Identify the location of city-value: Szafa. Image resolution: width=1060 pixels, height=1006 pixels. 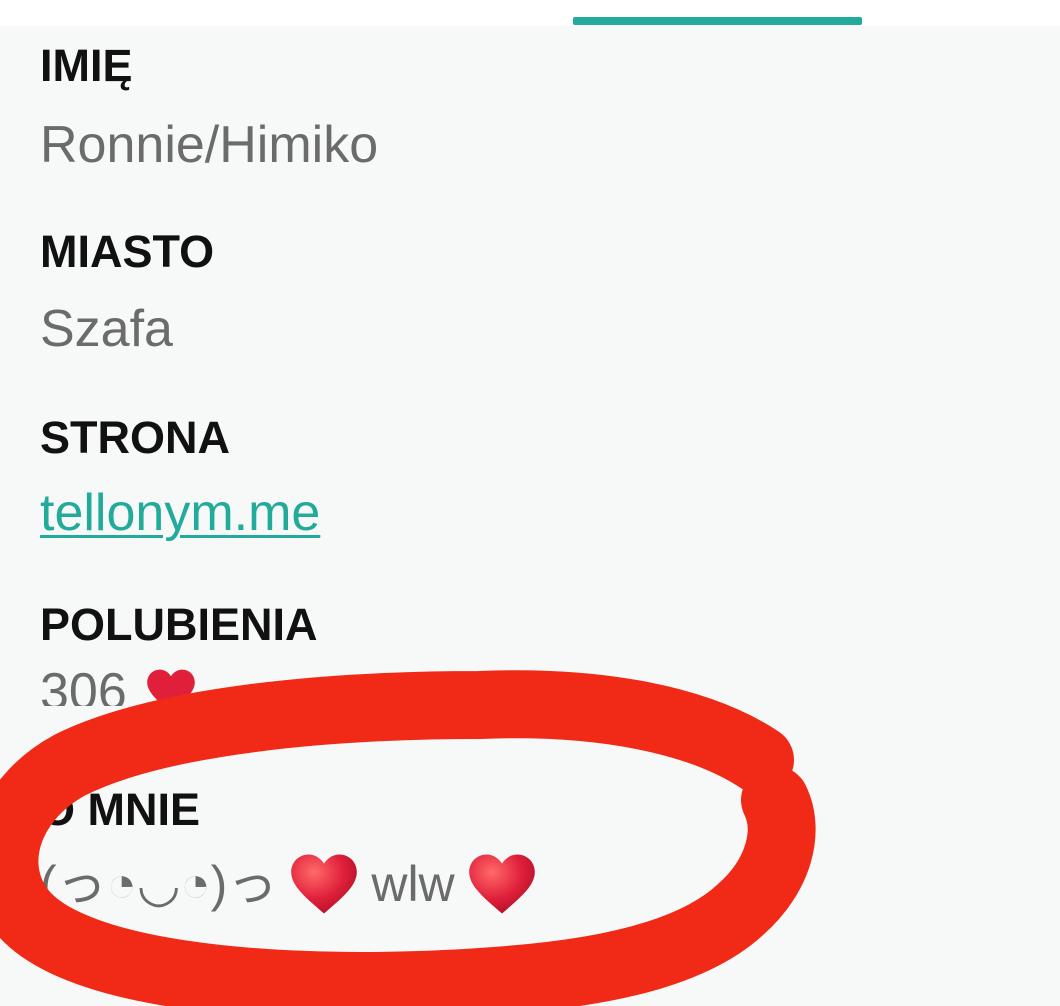
(106, 329).